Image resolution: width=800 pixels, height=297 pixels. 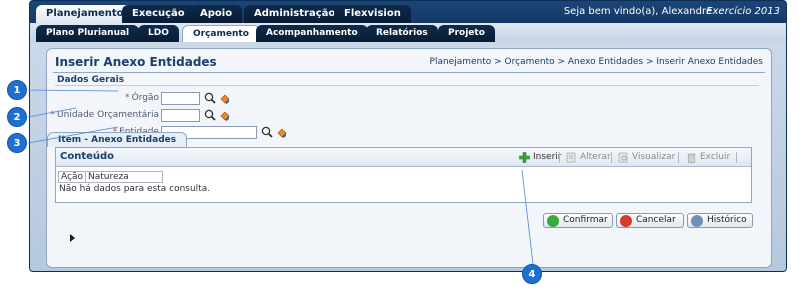 What do you see at coordinates (85, 14) in the screenshot?
I see `tab-planejamento: Planejamento` at bounding box center [85, 14].